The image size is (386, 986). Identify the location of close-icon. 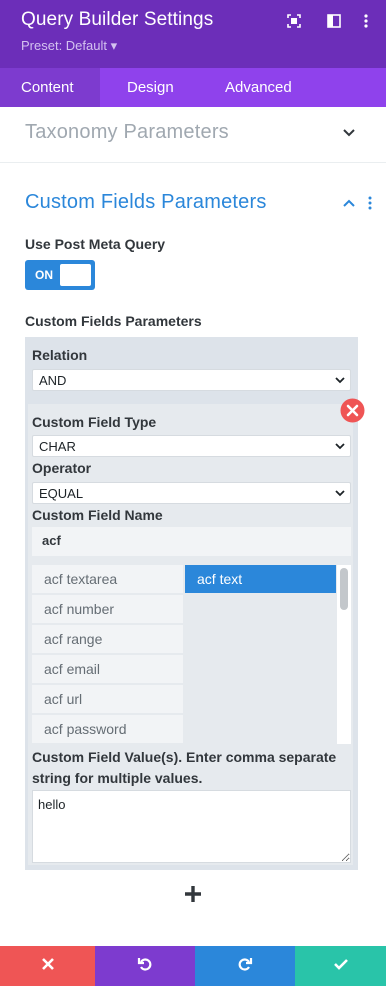
(48, 966).